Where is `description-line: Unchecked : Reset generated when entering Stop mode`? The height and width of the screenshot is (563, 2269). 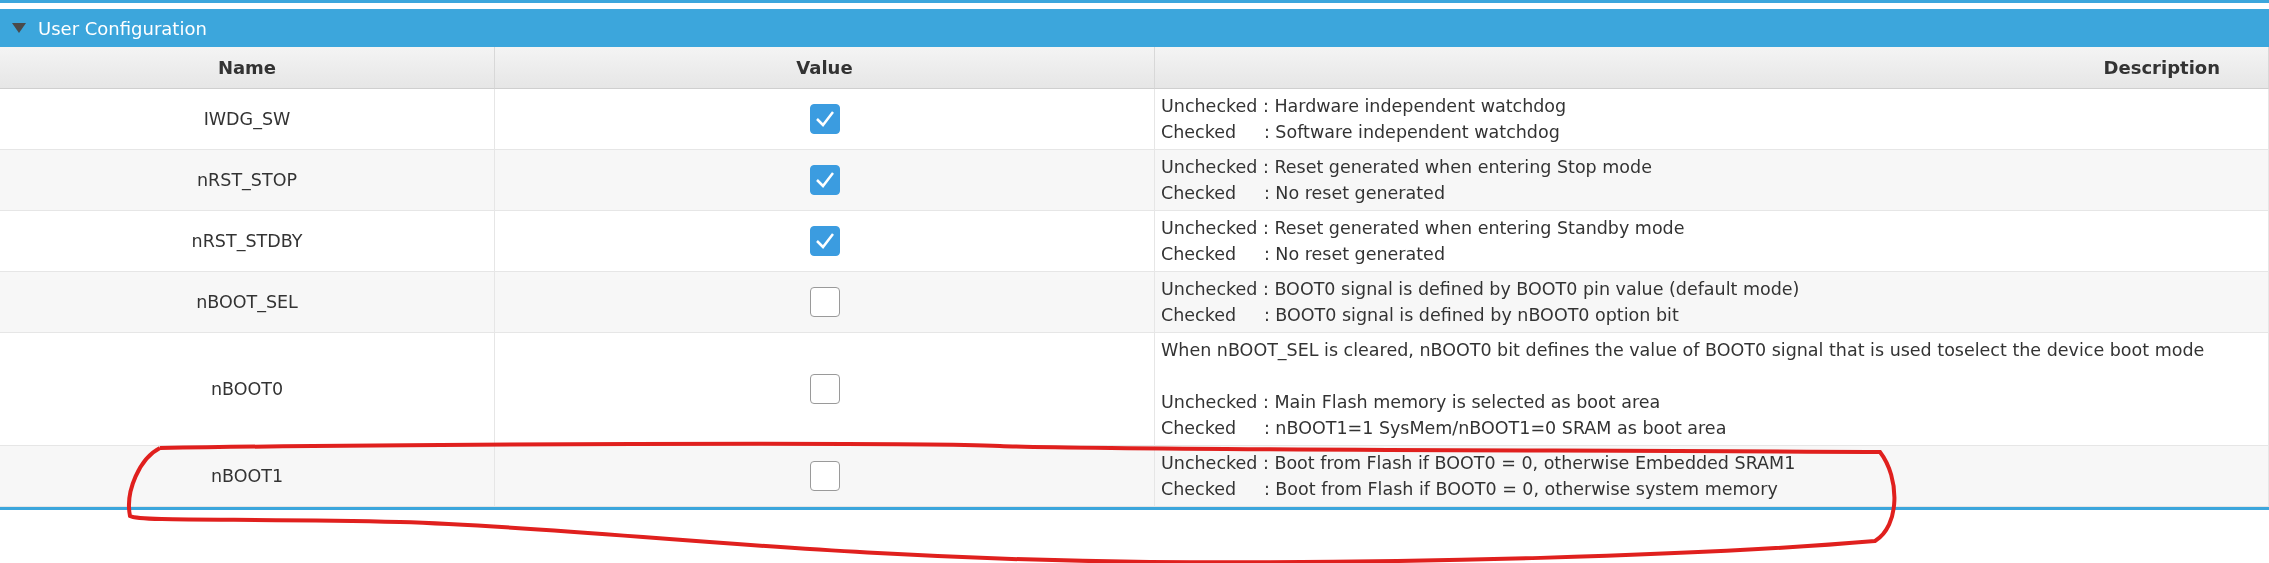
description-line: Unchecked : Reset generated when entering Stop mode is located at coordinates (1407, 167).